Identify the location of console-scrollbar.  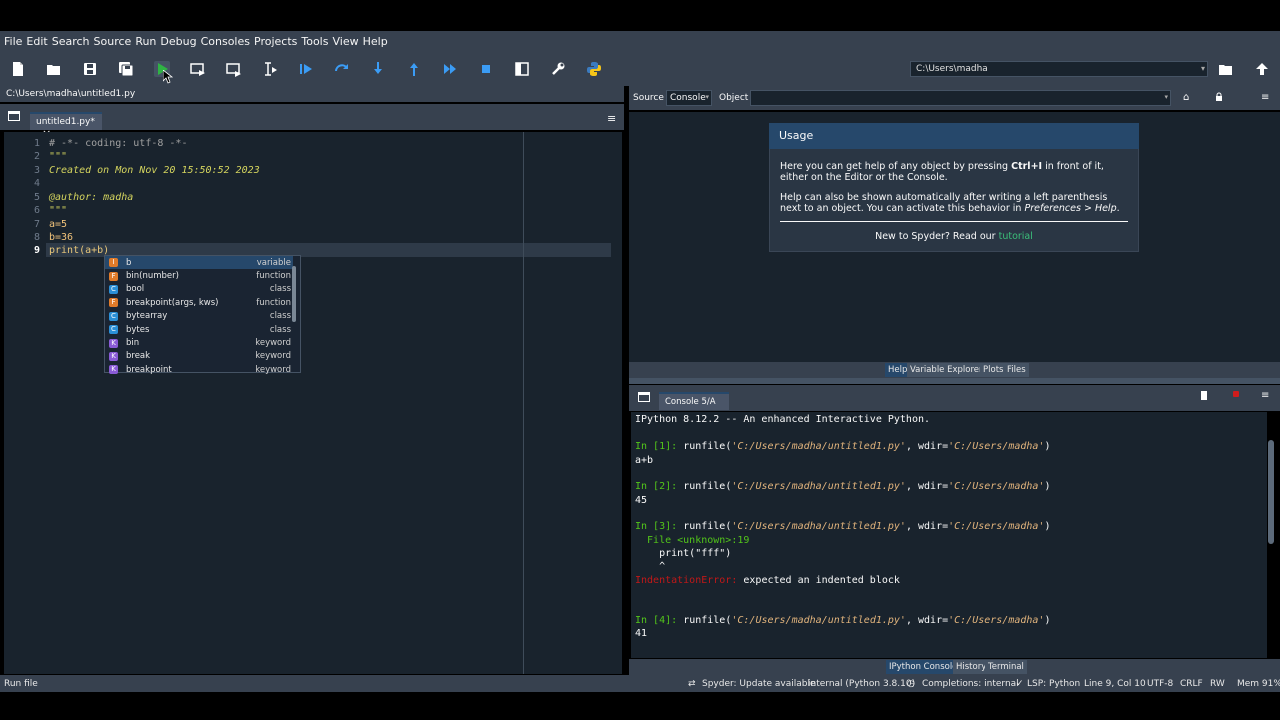
(1271, 492).